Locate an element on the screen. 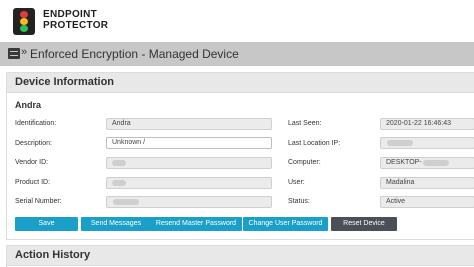 The height and width of the screenshot is (267, 474). resend-master-password-button: Resend Master Password is located at coordinates (196, 224).